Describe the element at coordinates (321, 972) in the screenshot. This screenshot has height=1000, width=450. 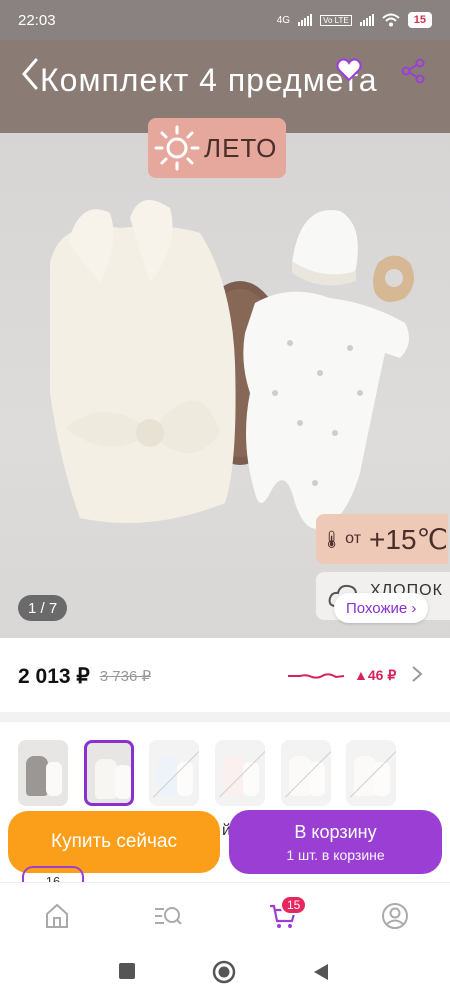
I see `back-triangle-icon` at that location.